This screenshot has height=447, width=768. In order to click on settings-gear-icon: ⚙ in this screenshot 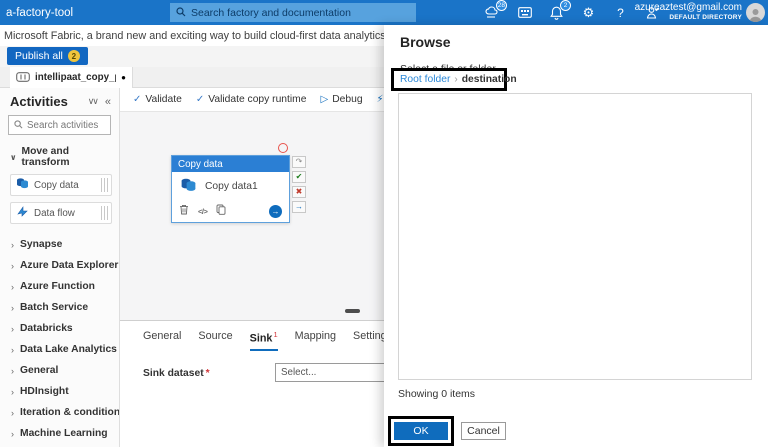, I will do `click(588, 12)`.